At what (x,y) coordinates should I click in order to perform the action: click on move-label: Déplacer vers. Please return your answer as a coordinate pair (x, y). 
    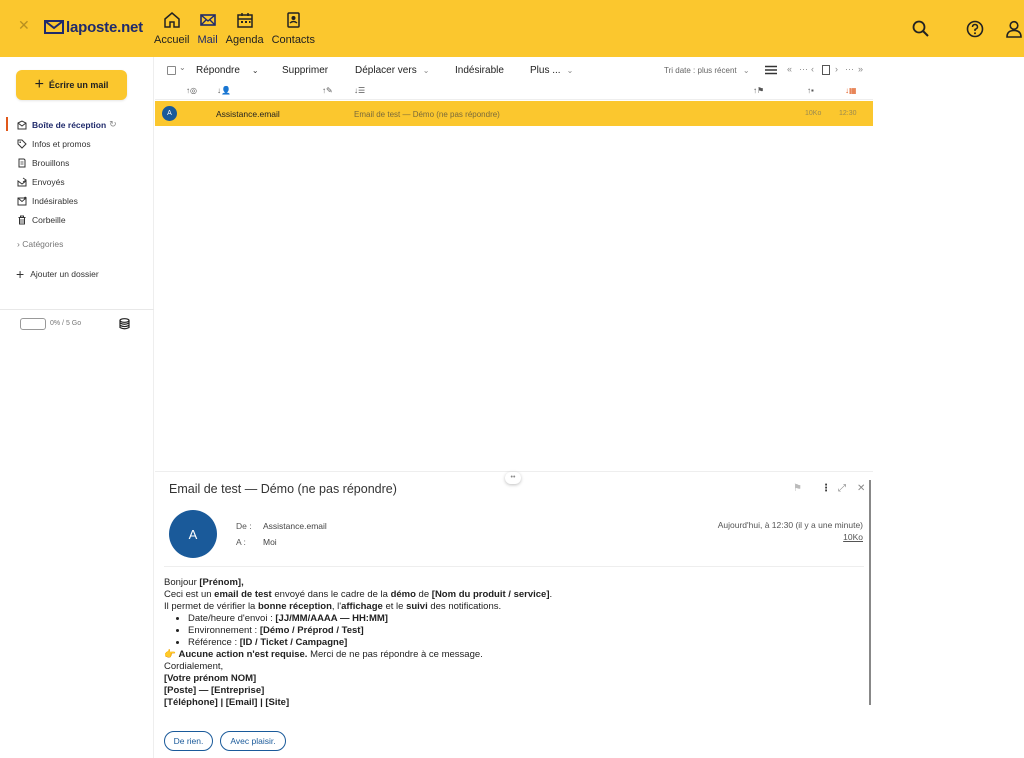
    Looking at the image, I should click on (386, 70).